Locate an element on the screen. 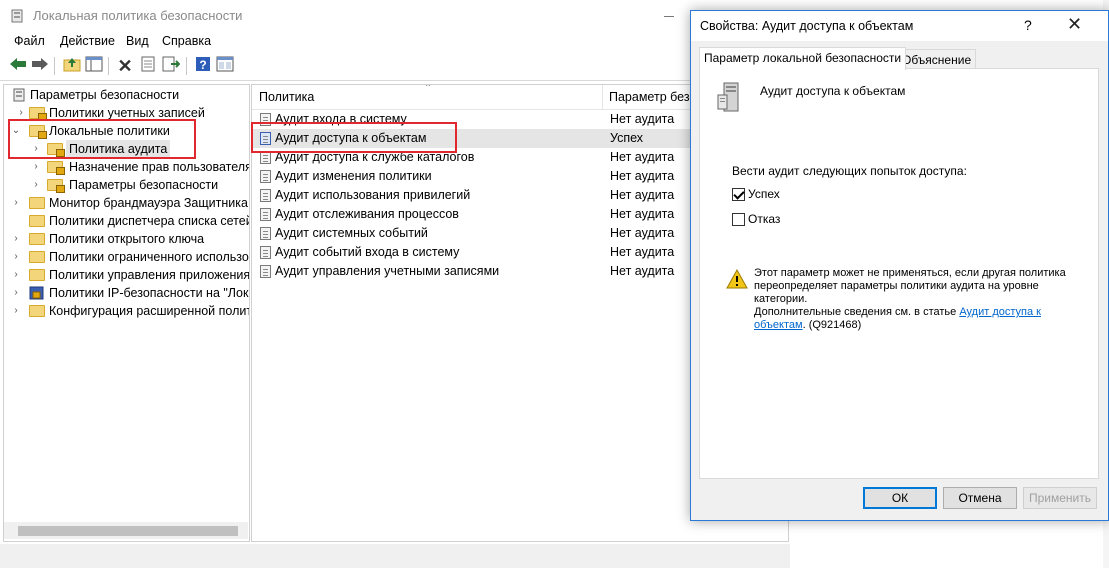 This screenshot has height=568, width=1109. tab-explain: Объяснение is located at coordinates (937, 59).